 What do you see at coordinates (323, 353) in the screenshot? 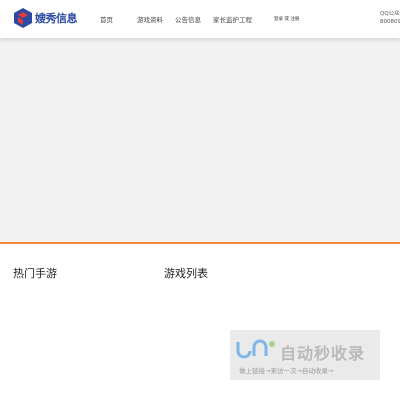
I see `watermark-main-text: 自动秒收录` at bounding box center [323, 353].